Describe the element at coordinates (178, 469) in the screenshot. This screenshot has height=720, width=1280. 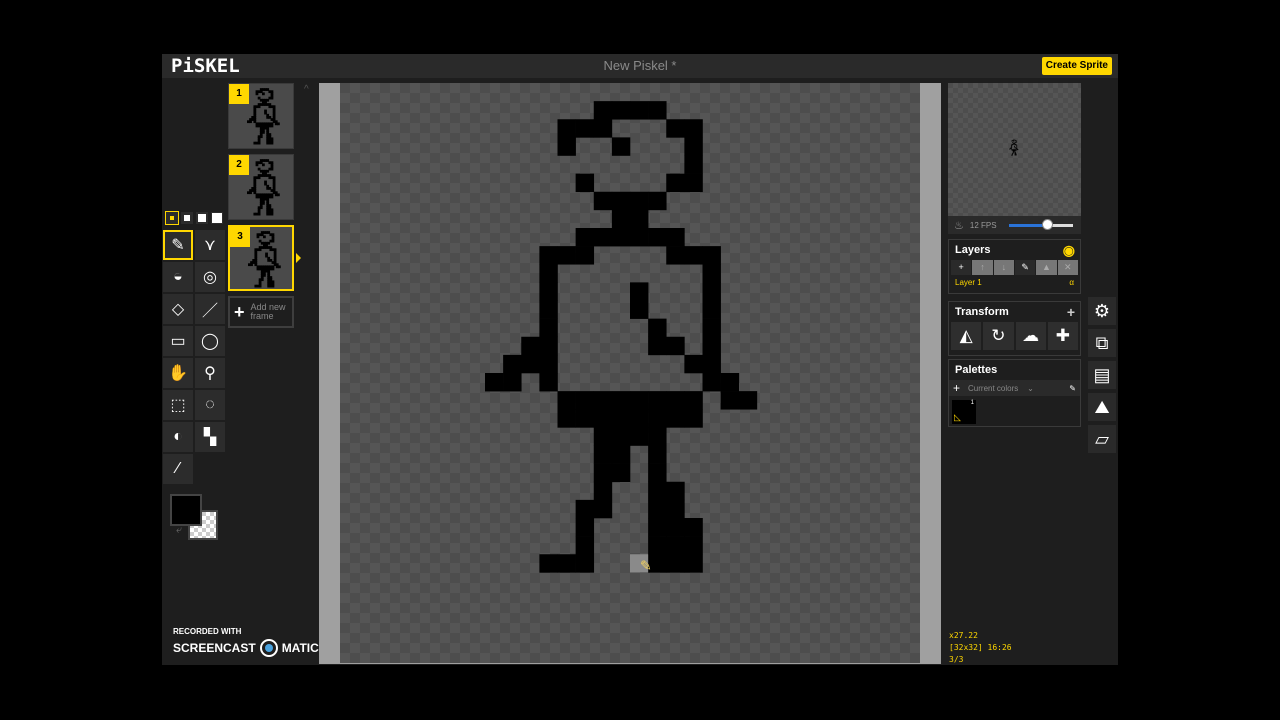
I see `color-picker-tool: ⁄` at that location.